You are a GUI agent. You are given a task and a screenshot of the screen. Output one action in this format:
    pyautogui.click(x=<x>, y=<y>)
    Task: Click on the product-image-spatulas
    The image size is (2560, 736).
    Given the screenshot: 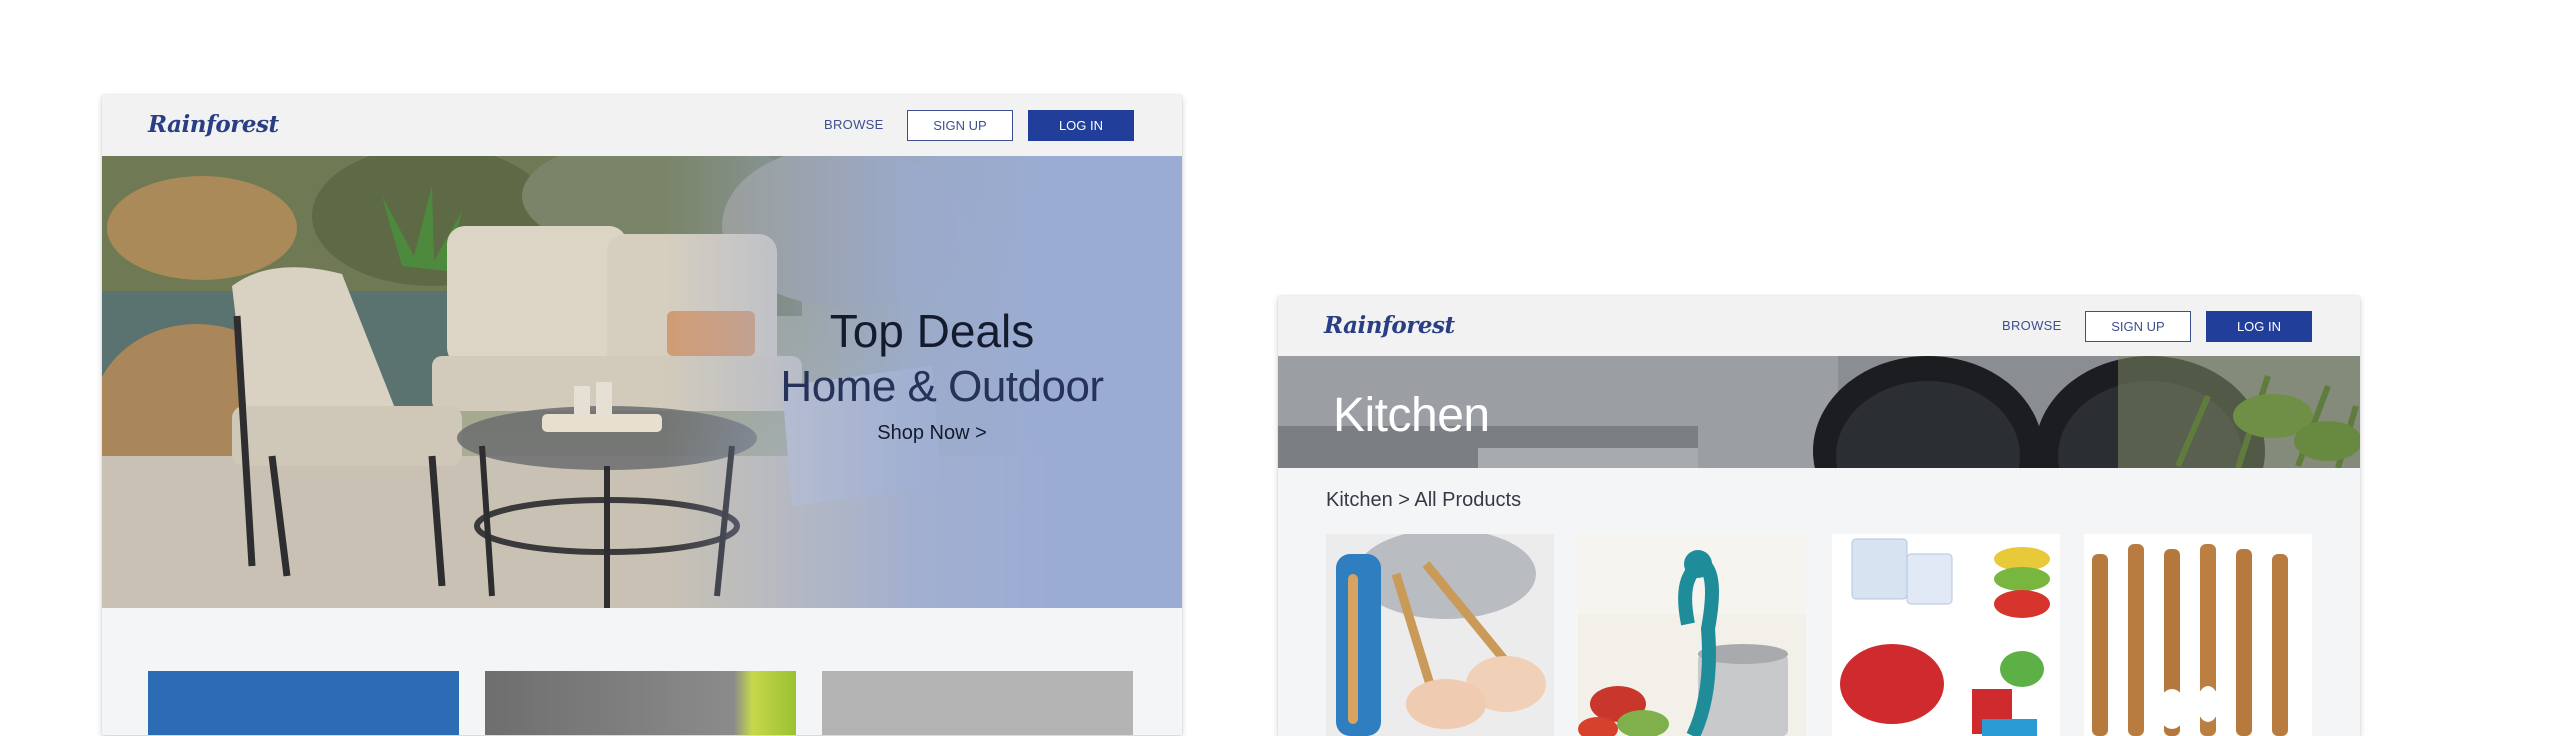 What is the action you would take?
    pyautogui.click(x=2198, y=635)
    